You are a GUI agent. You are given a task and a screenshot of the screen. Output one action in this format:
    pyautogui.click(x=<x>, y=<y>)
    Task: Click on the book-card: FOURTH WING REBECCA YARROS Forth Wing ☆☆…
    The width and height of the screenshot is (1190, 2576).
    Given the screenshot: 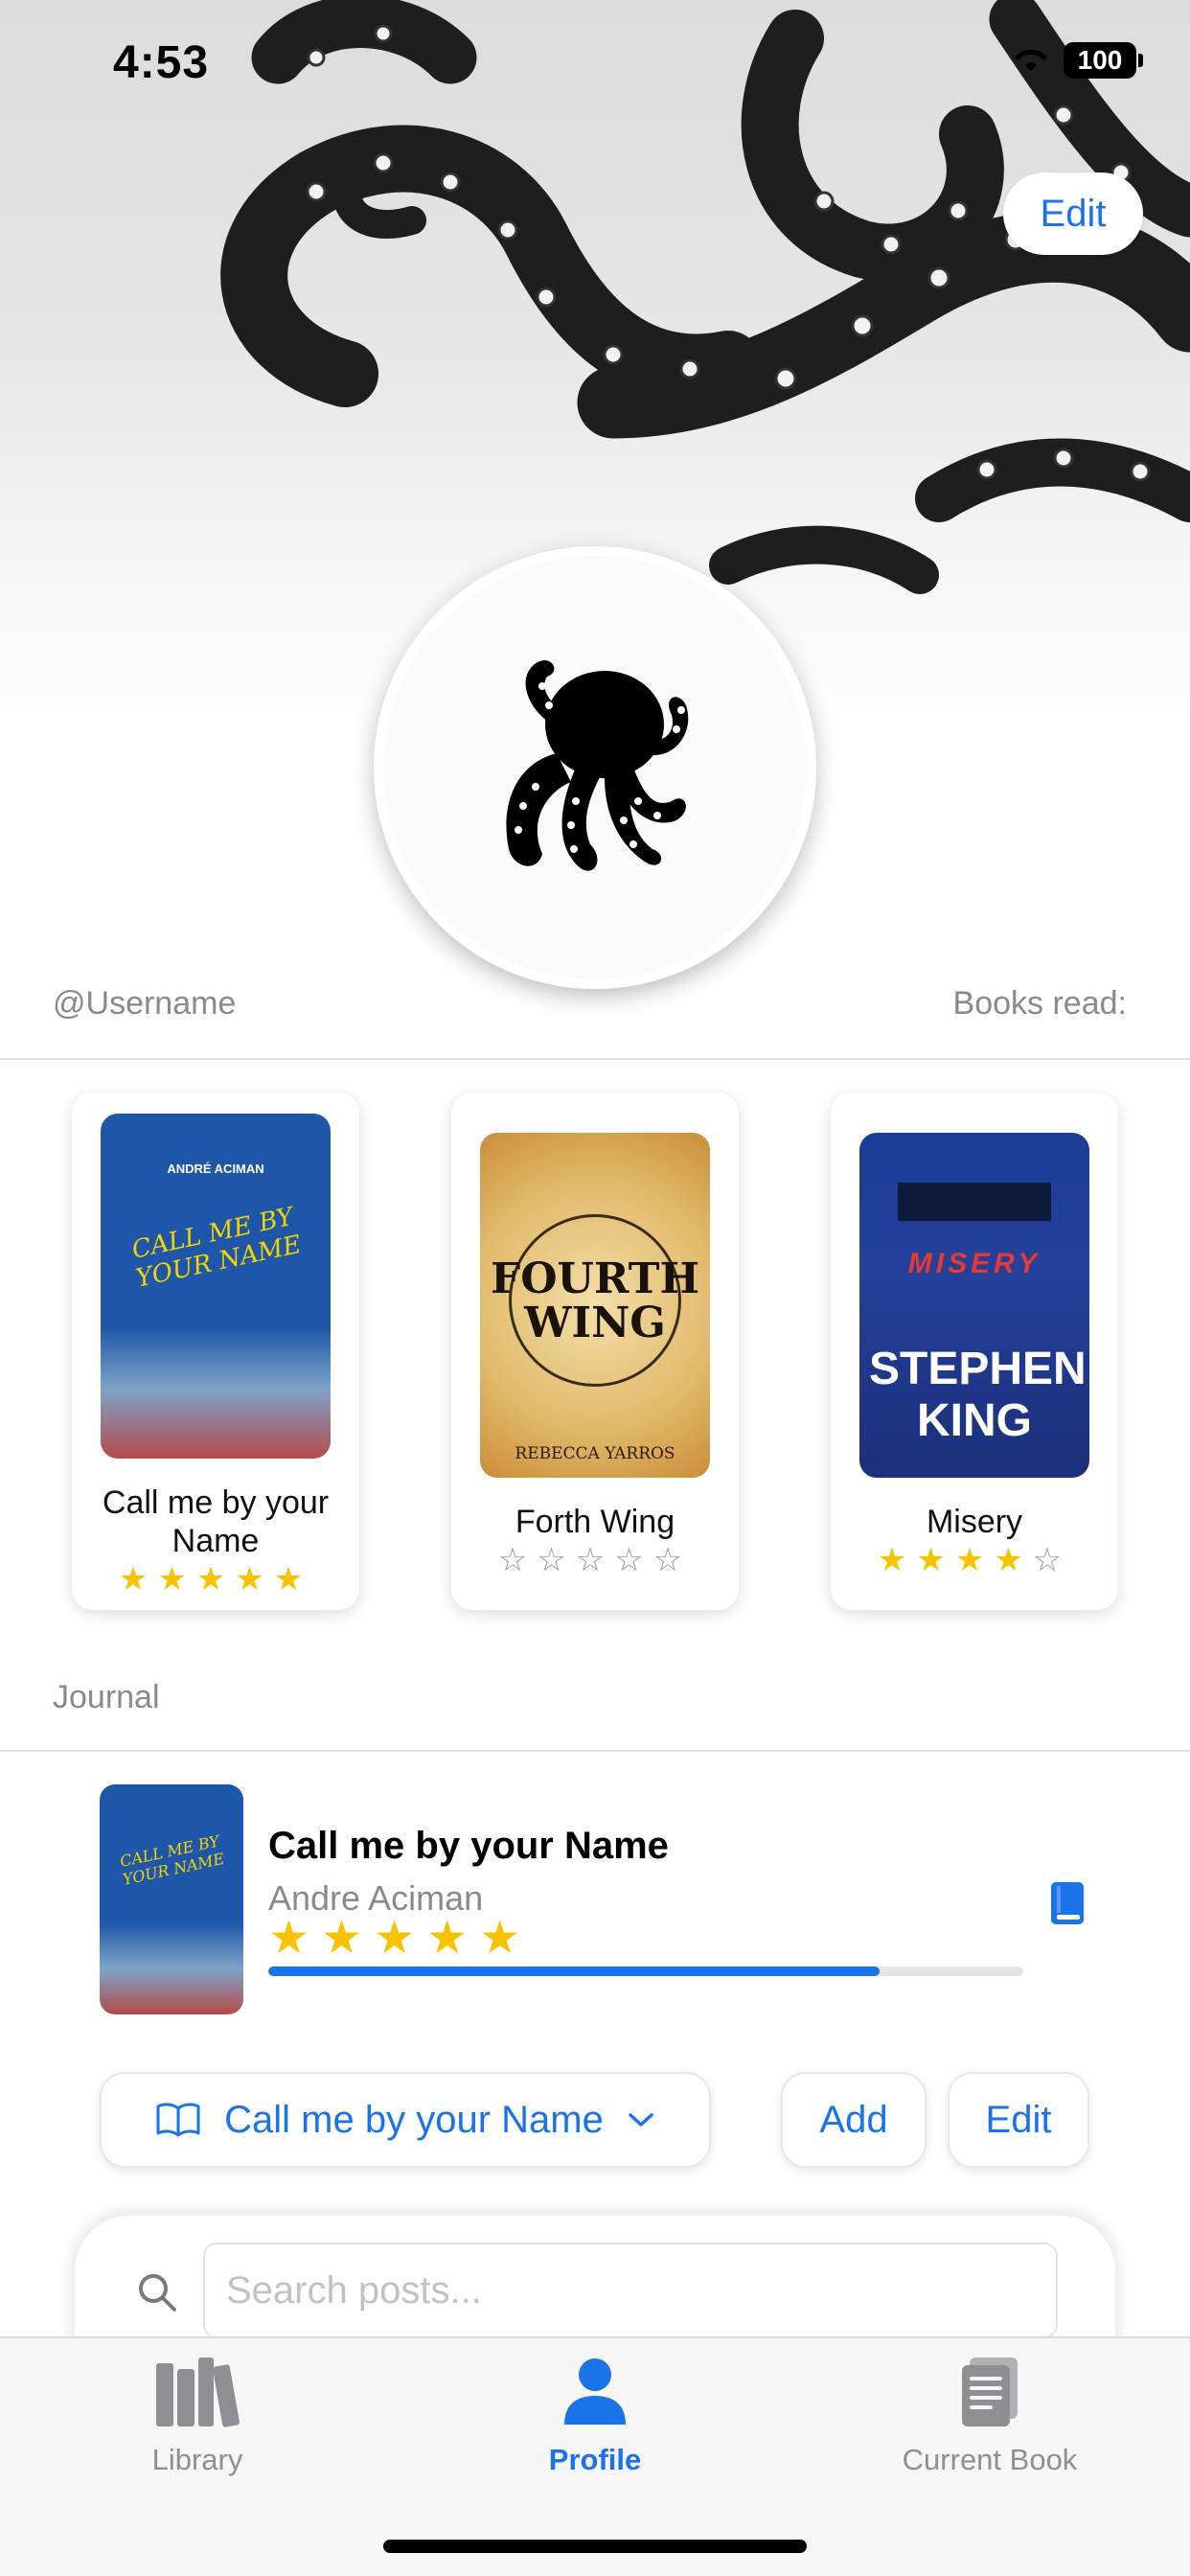 What is the action you would take?
    pyautogui.click(x=595, y=1351)
    